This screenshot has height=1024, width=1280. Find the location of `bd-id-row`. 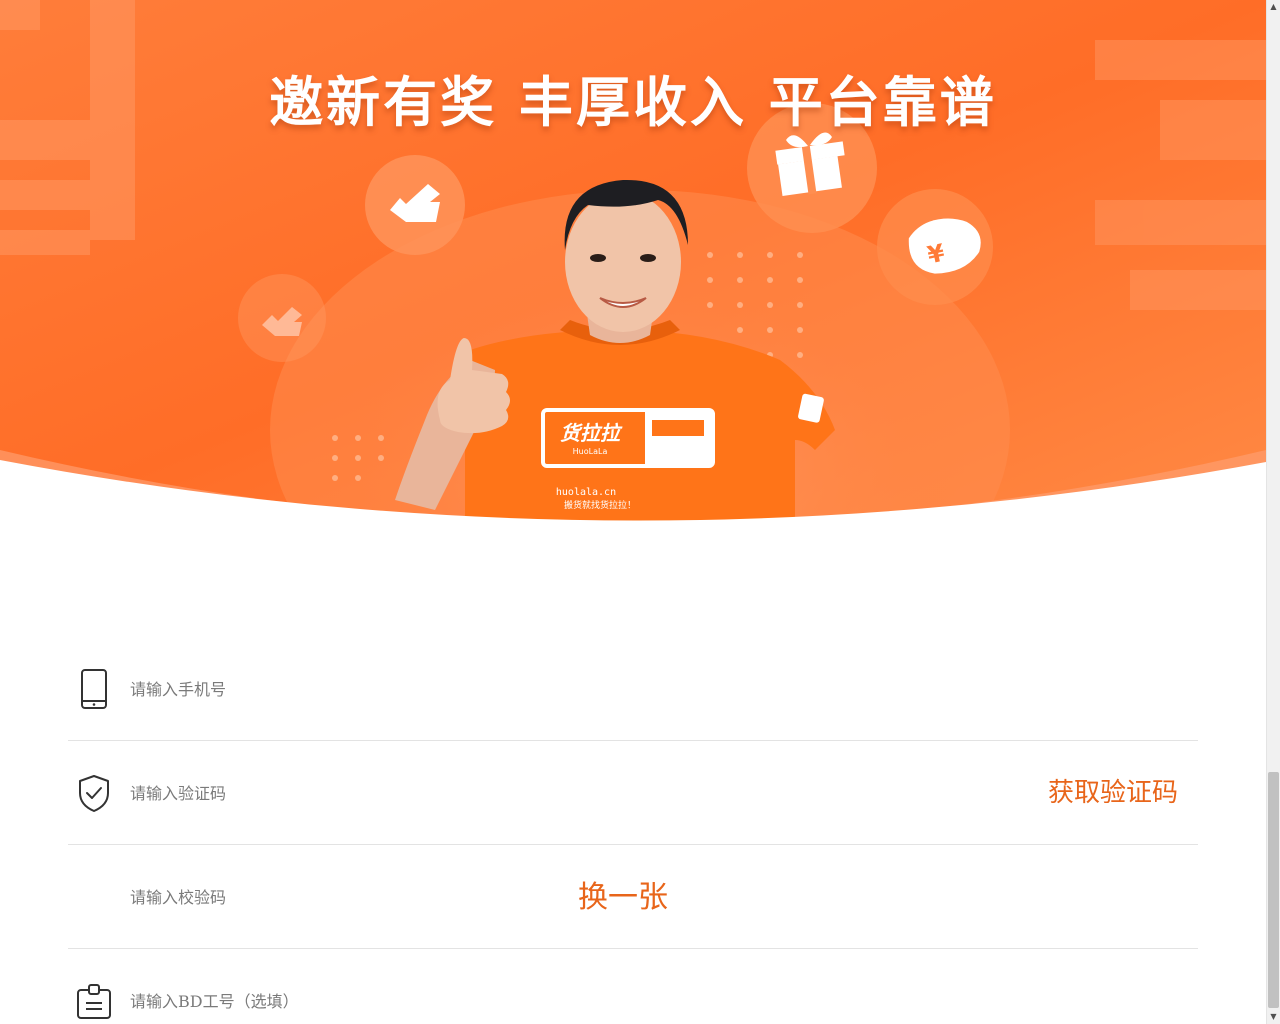

bd-id-row is located at coordinates (633, 986).